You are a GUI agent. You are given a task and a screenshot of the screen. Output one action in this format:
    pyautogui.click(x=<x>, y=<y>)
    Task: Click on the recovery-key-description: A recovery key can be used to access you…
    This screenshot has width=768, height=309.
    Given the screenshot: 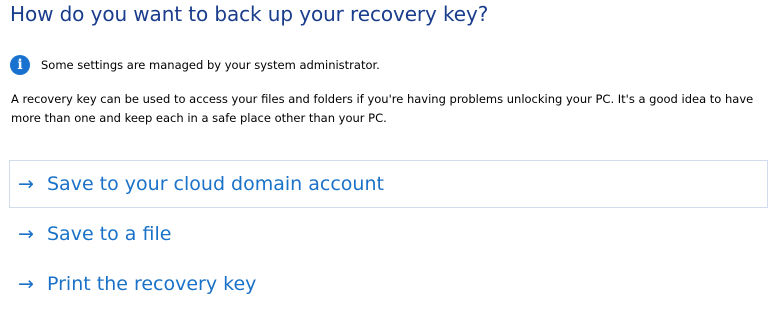 What is the action you would take?
    pyautogui.click(x=382, y=108)
    